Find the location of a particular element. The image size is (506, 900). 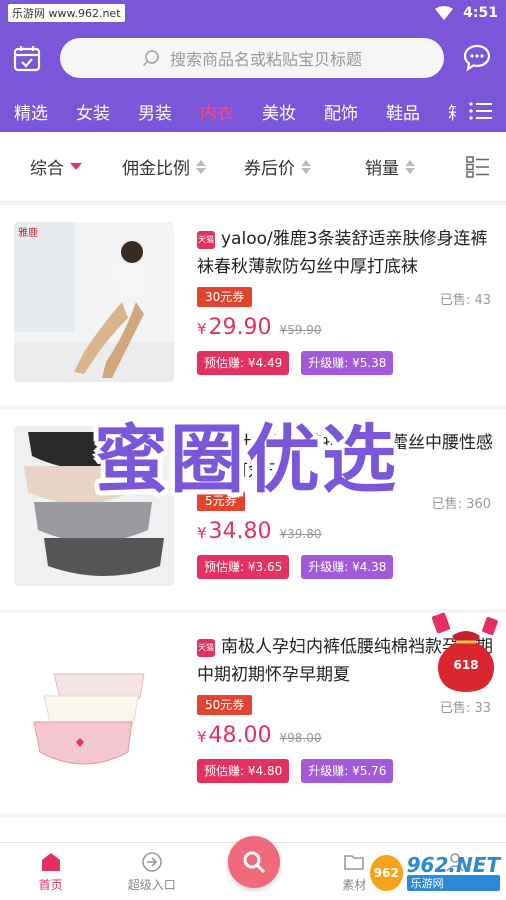

estimated-earn-badge: 预估赚: ¥4.49 is located at coordinates (243, 363).